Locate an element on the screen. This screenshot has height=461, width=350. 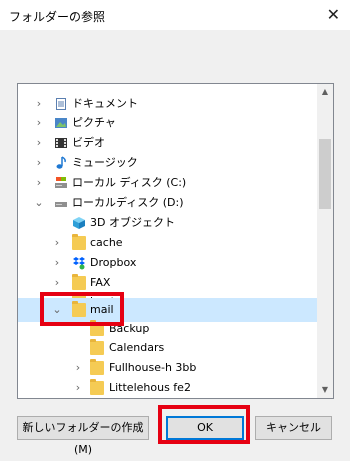
music-icon is located at coordinates (61, 163).